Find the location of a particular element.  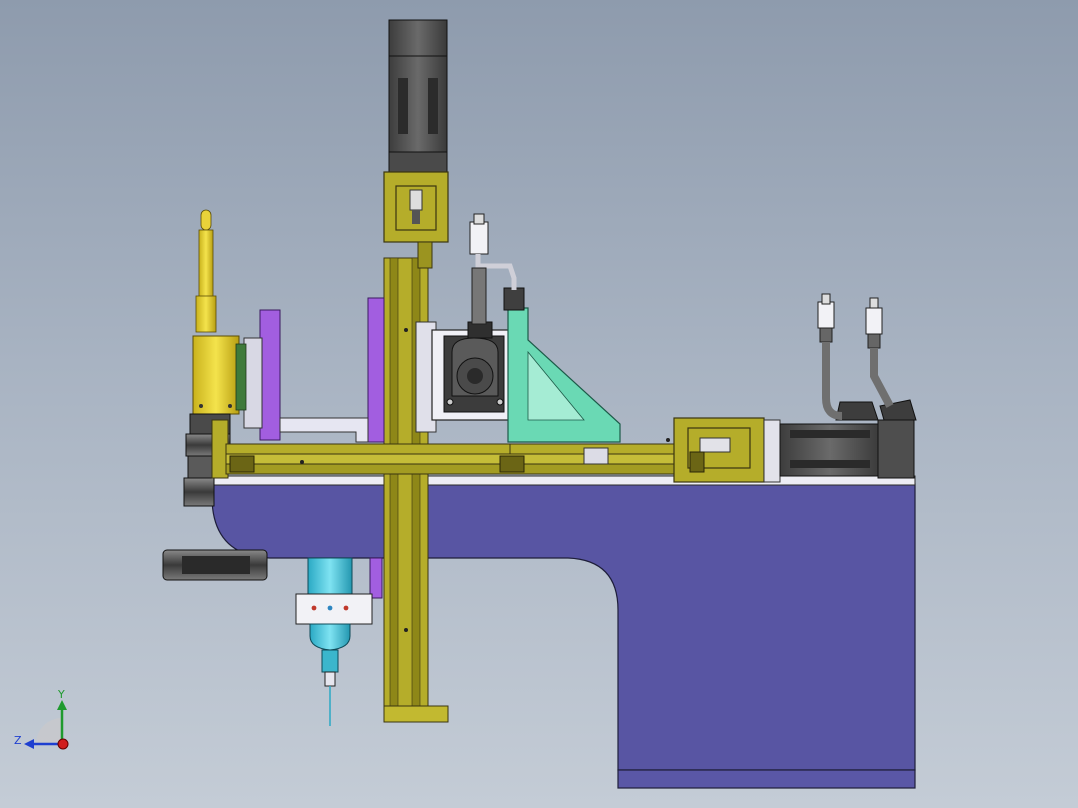

x-coupling-housing is located at coordinates (727, 450).